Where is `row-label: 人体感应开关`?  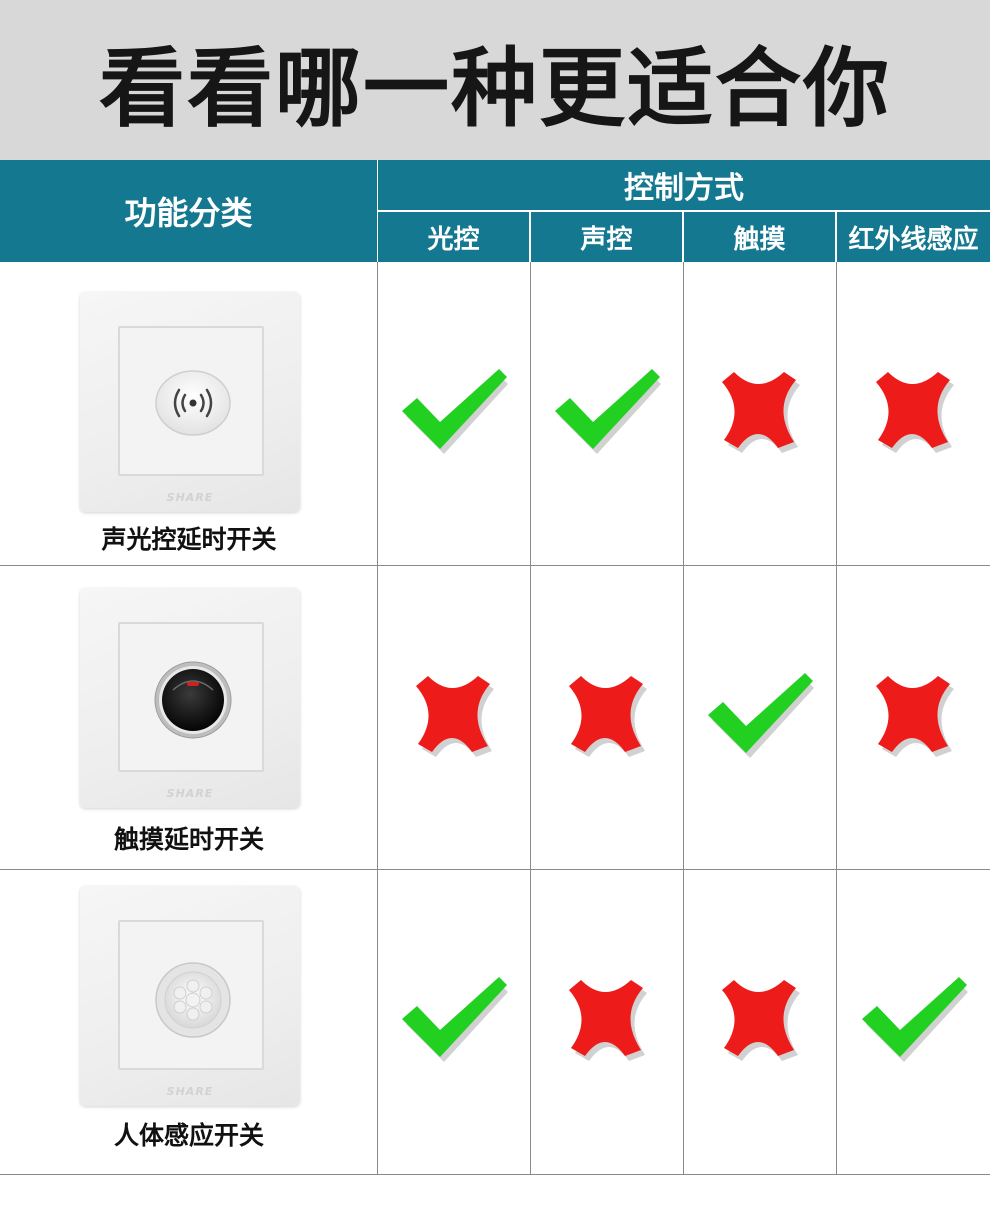 row-label: 人体感应开关 is located at coordinates (188, 1135).